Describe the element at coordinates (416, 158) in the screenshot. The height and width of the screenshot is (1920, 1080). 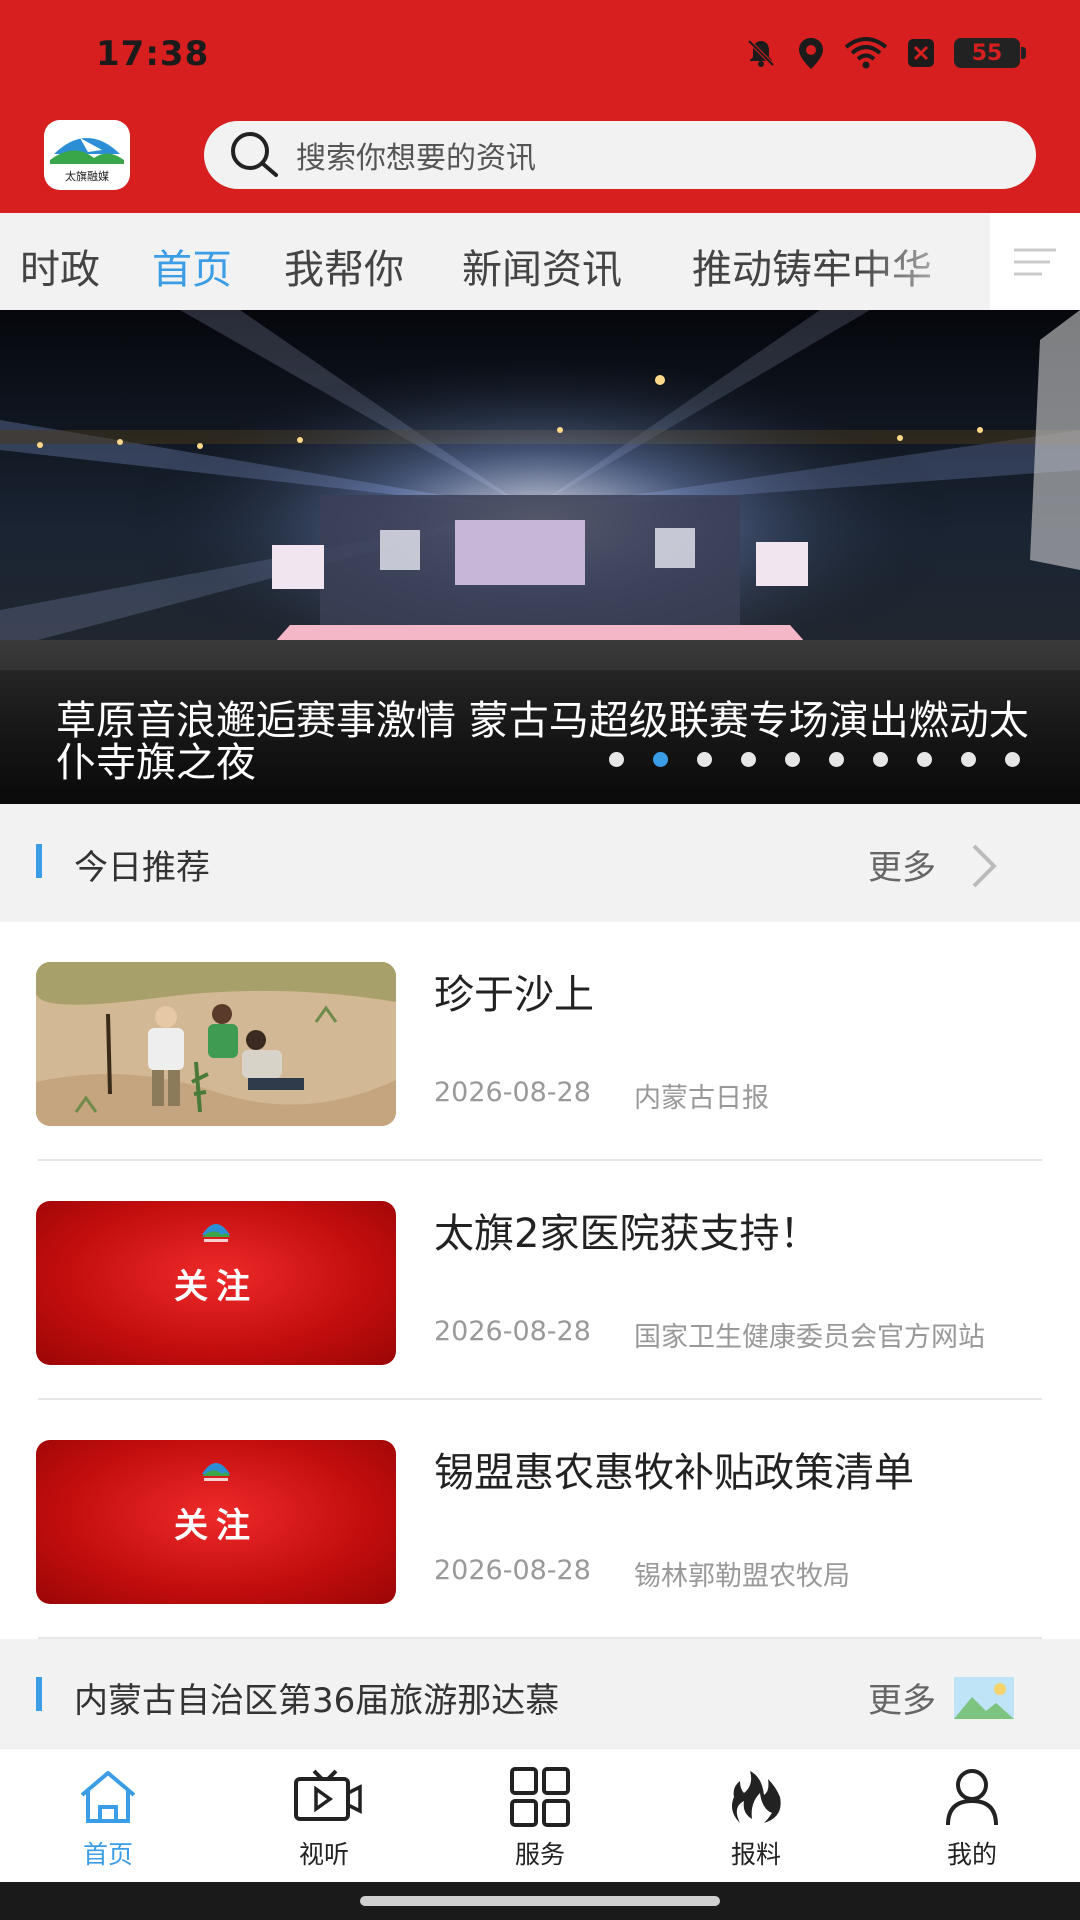
I see `search-placeholder: 搜索你想要的资讯` at that location.